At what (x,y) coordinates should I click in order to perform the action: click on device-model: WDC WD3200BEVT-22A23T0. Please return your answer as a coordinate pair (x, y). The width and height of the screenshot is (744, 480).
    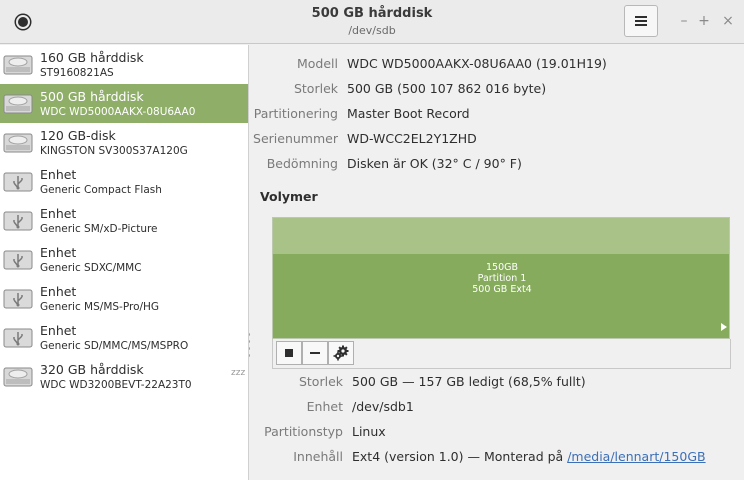
    Looking at the image, I should click on (116, 385).